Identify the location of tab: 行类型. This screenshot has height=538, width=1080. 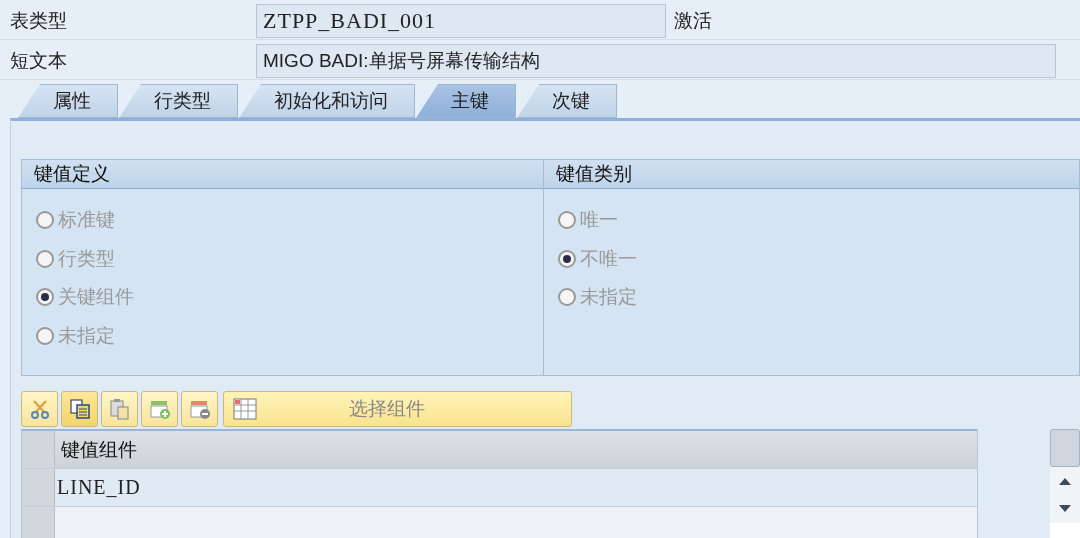
(178, 101).